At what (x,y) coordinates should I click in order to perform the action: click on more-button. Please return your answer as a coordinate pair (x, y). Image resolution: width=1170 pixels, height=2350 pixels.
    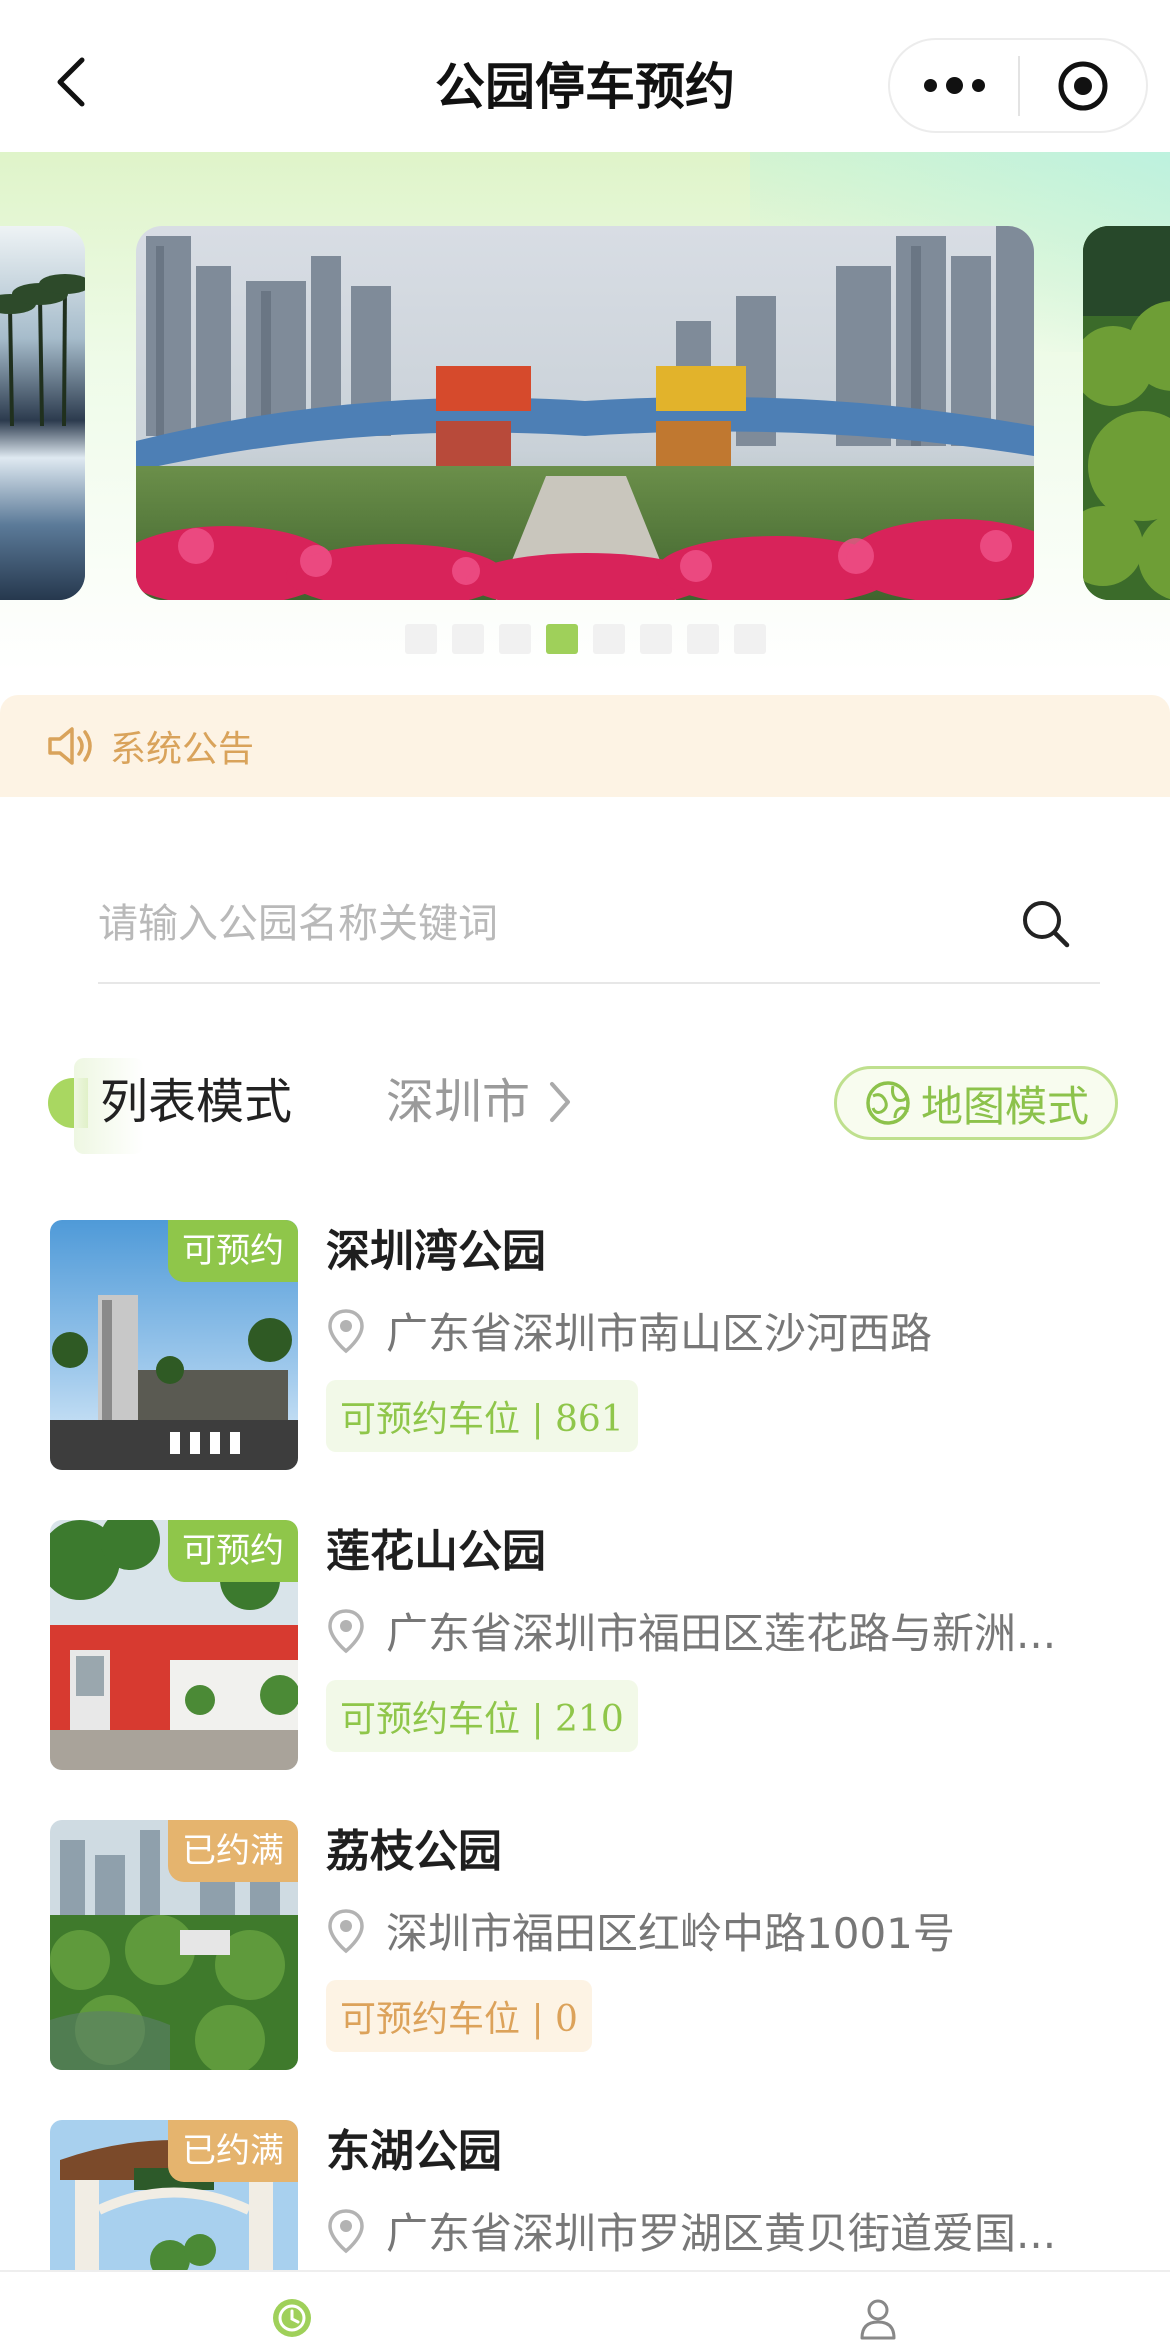
    Looking at the image, I should click on (954, 85).